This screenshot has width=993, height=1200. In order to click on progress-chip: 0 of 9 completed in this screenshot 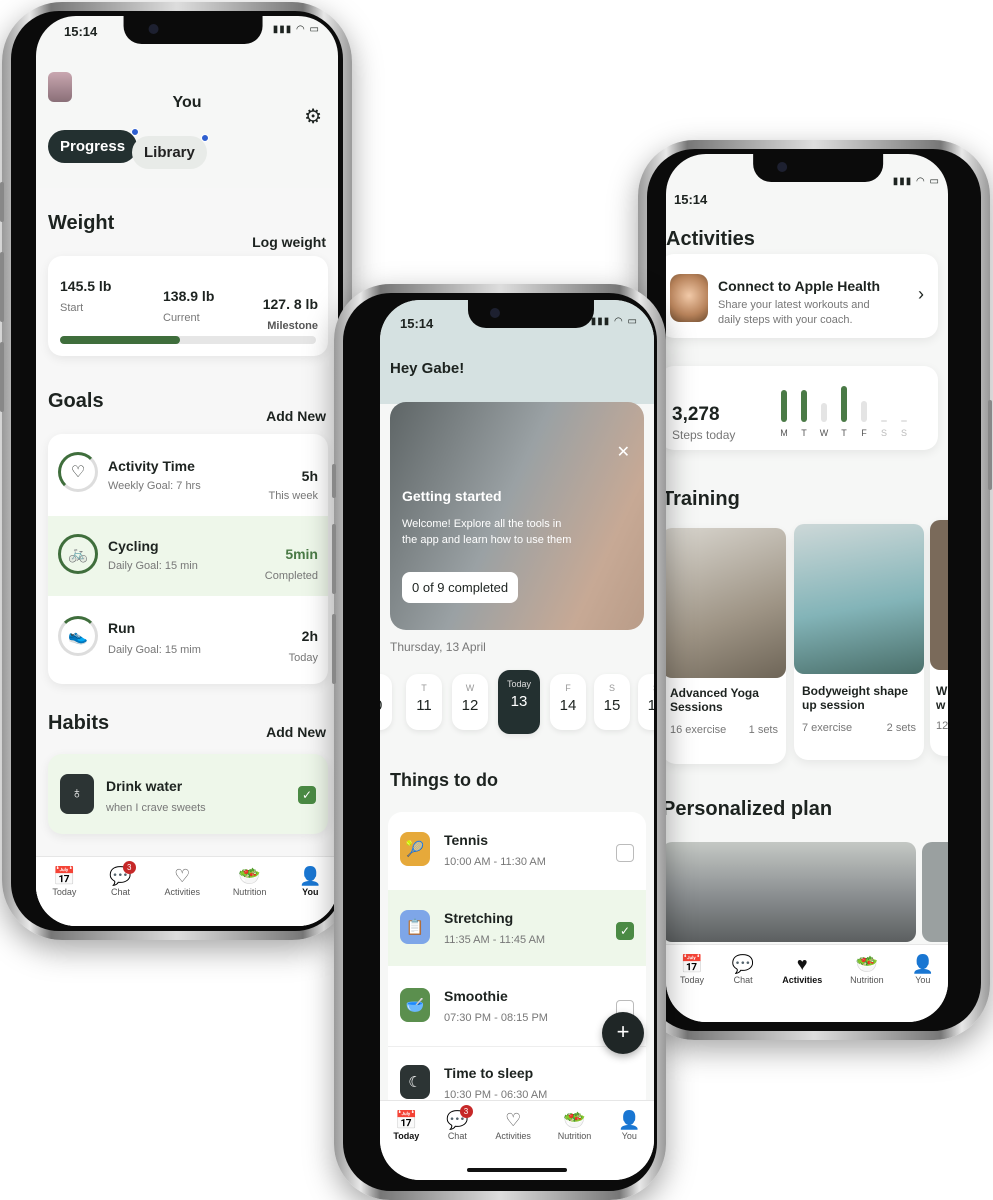, I will do `click(460, 587)`.